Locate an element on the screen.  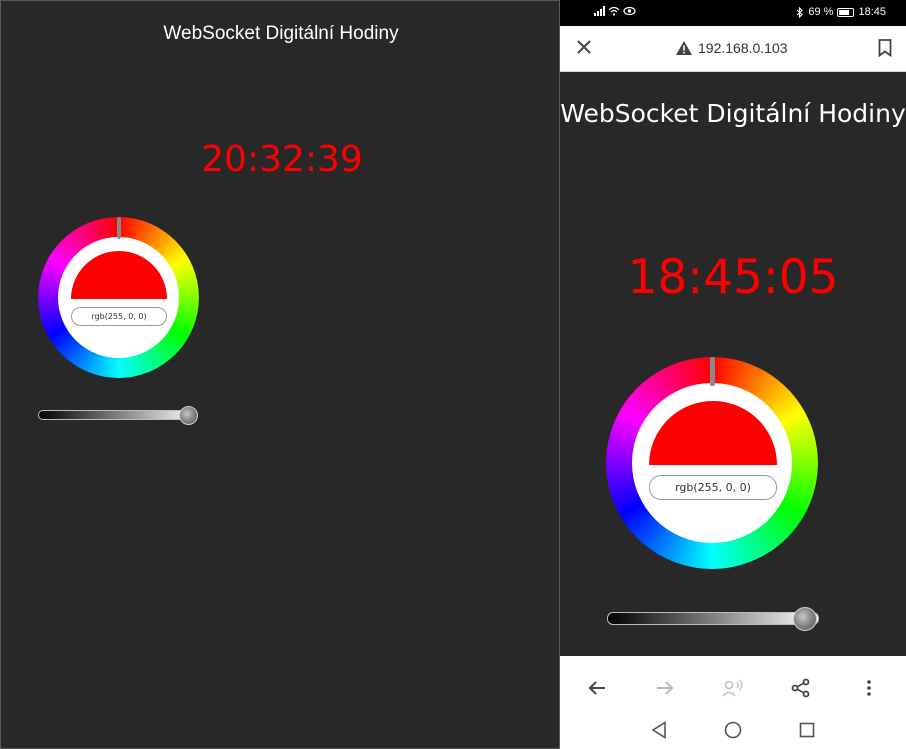
address-field: 192.168.0.103 is located at coordinates (732, 48).